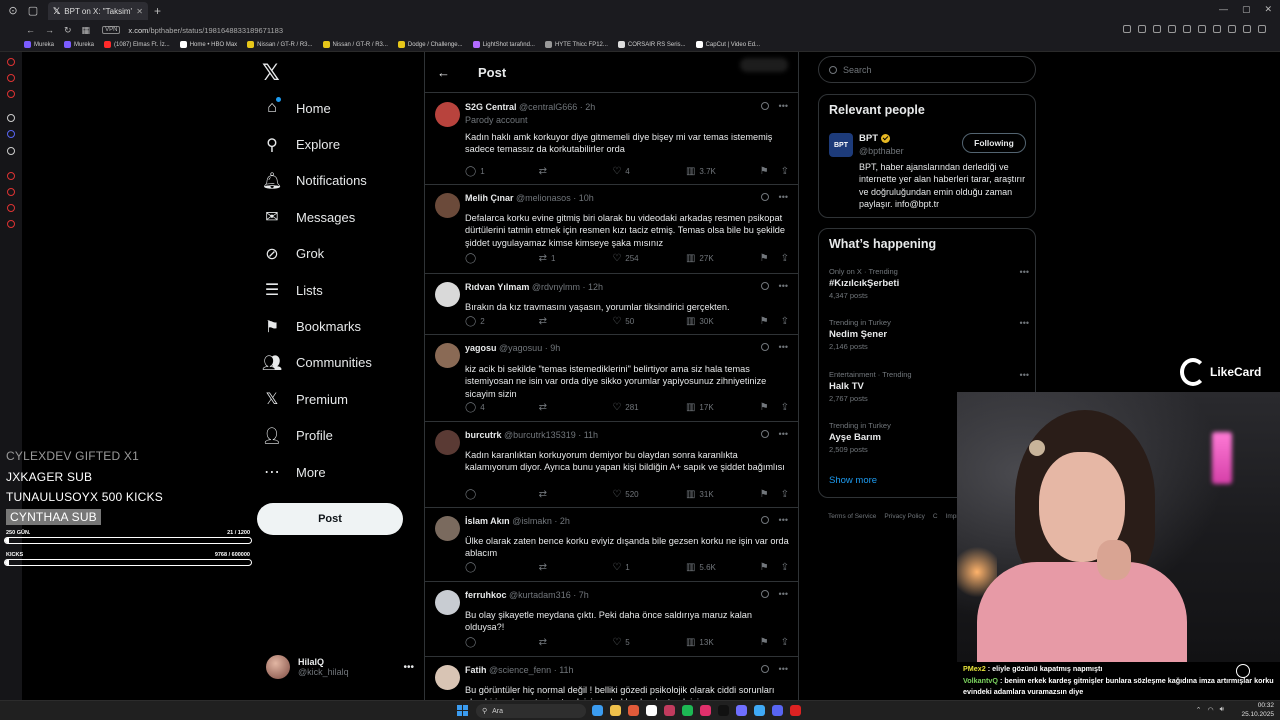 The image size is (1280, 720). What do you see at coordinates (561, 258) in the screenshot?
I see `repost-button: ⇄ 1` at bounding box center [561, 258].